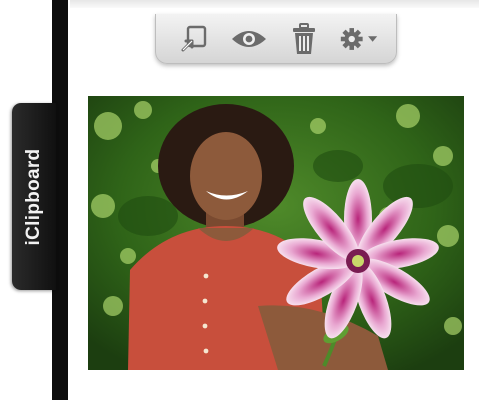 Image resolution: width=479 pixels, height=400 pixels. I want to click on clip-toolbar, so click(276, 39).